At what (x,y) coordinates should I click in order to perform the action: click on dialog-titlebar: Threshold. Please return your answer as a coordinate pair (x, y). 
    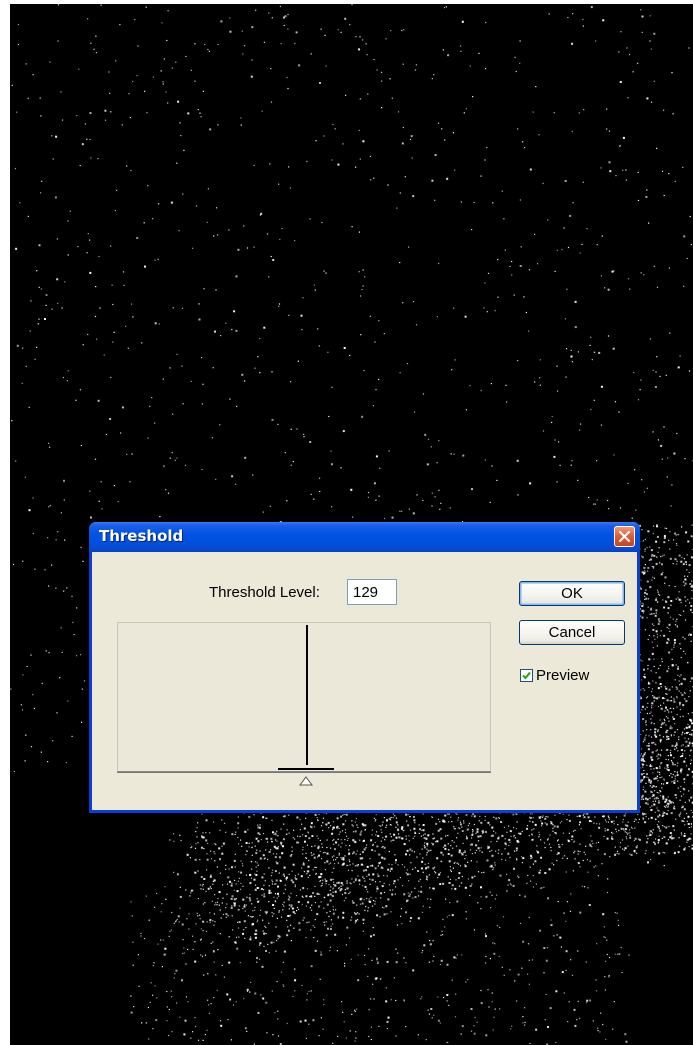
    Looking at the image, I should click on (364, 537).